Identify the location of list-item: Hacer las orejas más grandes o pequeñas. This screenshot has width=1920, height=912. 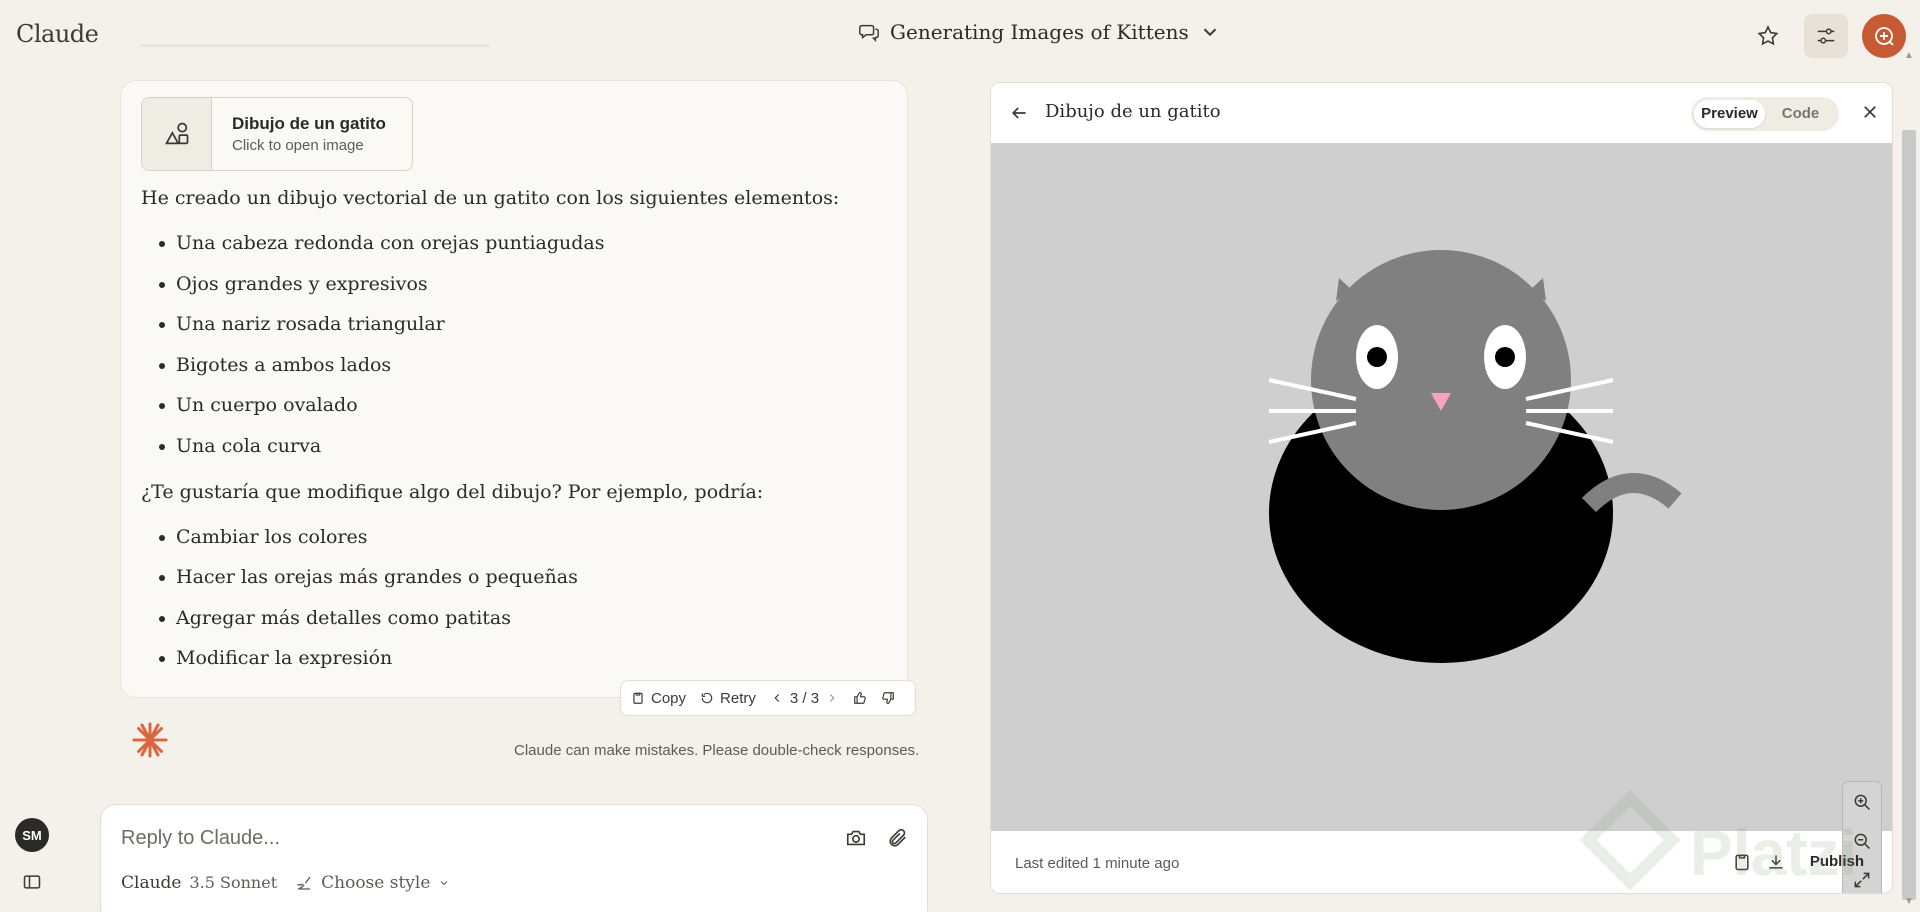
(511, 577).